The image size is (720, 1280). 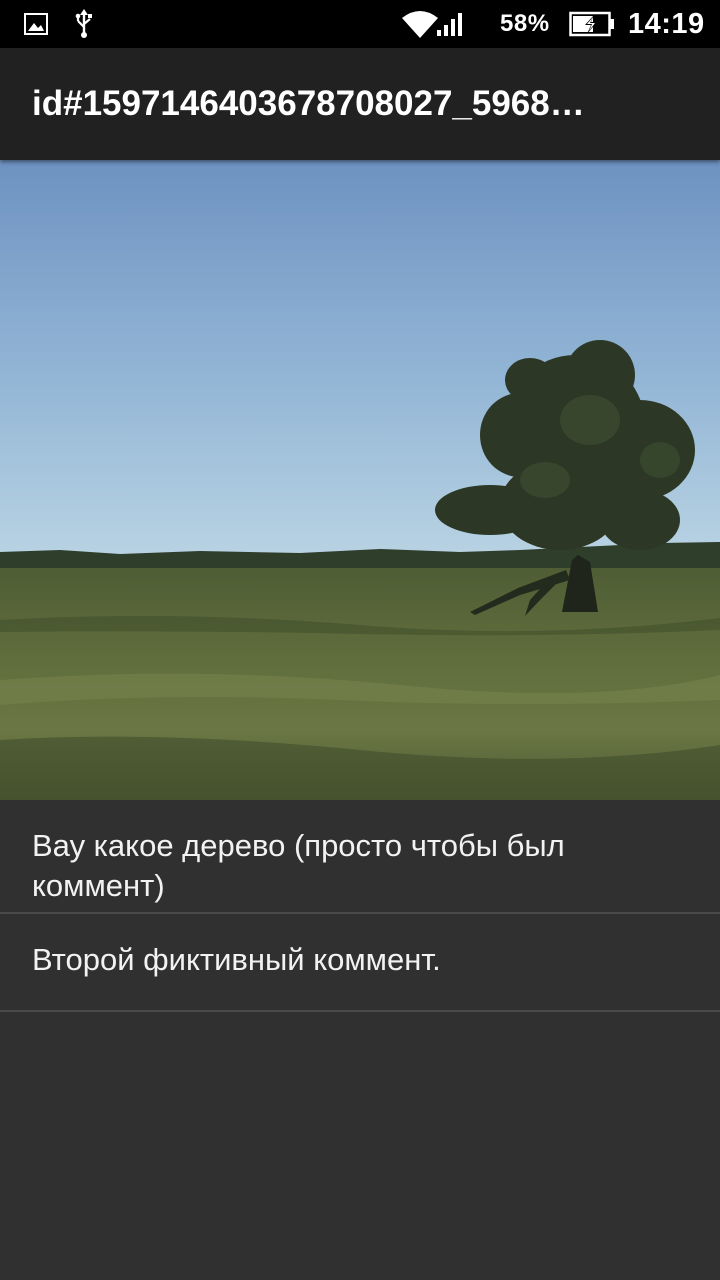 What do you see at coordinates (84, 24) in the screenshot?
I see `usb-icon` at bounding box center [84, 24].